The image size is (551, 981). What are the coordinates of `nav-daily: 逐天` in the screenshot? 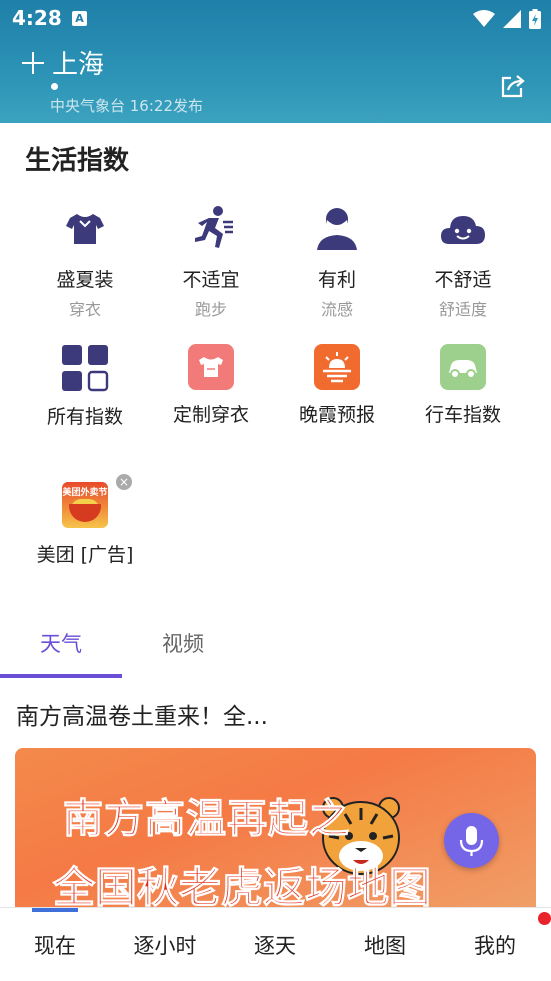 It's located at (275, 945).